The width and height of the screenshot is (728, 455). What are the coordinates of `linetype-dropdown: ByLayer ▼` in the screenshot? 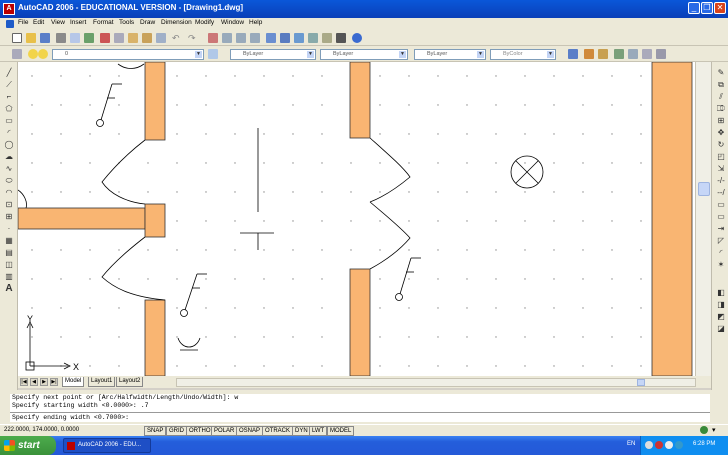 It's located at (364, 54).